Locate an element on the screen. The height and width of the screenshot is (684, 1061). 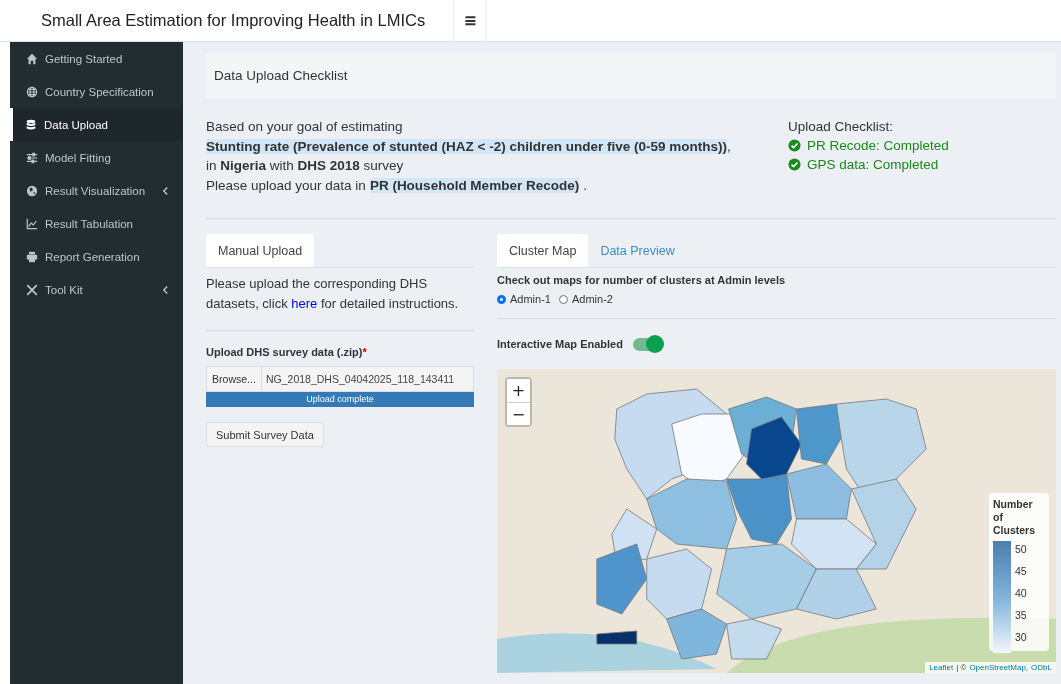
manual-upload-tab: Manual Upload is located at coordinates (260, 250).